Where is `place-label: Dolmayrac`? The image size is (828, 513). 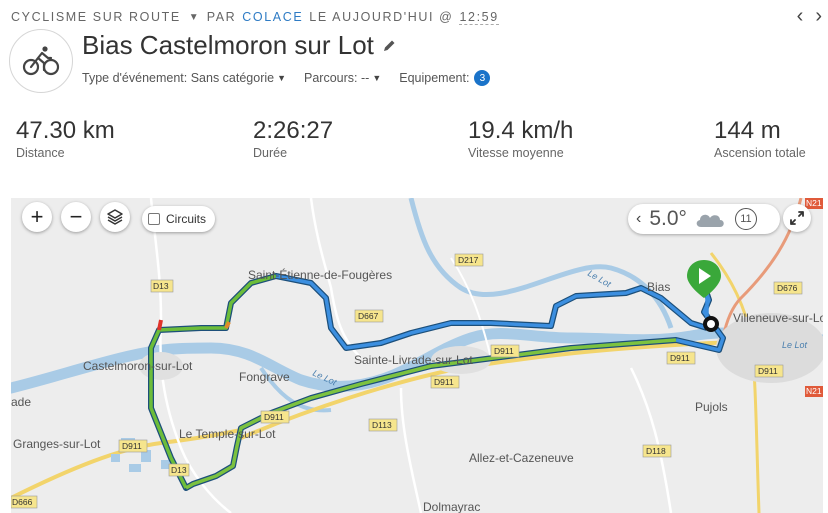
place-label: Dolmayrac is located at coordinates (451, 506).